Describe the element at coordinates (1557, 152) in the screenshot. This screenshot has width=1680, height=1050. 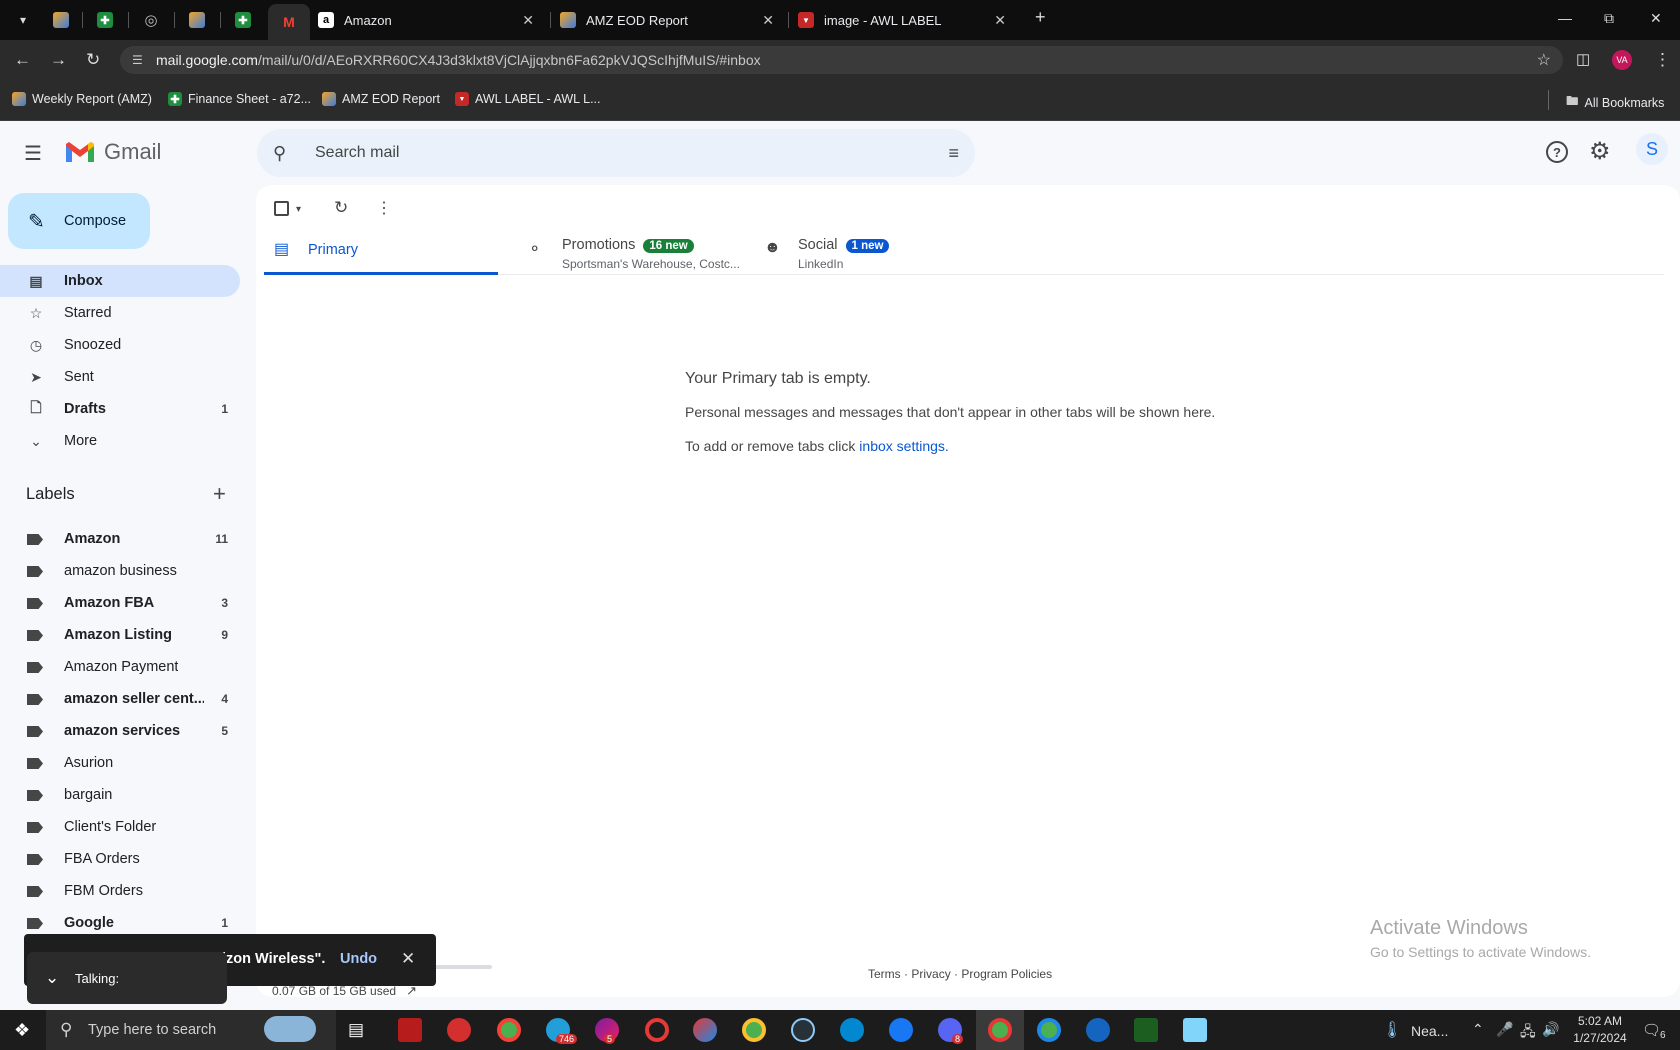
I see `help-icon: ?` at that location.